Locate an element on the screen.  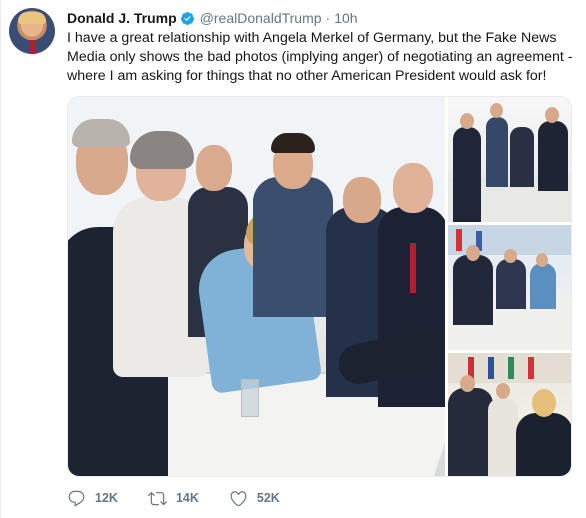
reply-button: 12K is located at coordinates (92, 498).